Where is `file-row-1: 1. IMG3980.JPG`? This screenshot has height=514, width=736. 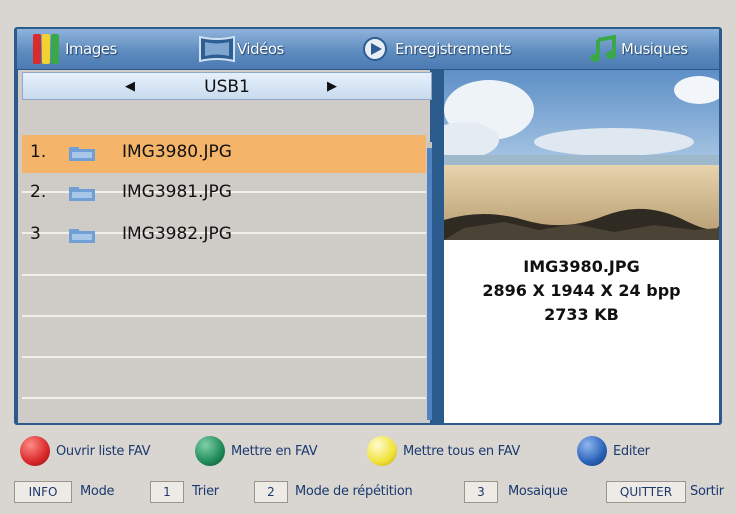
file-row-1: 1. IMG3980.JPG is located at coordinates (224, 154).